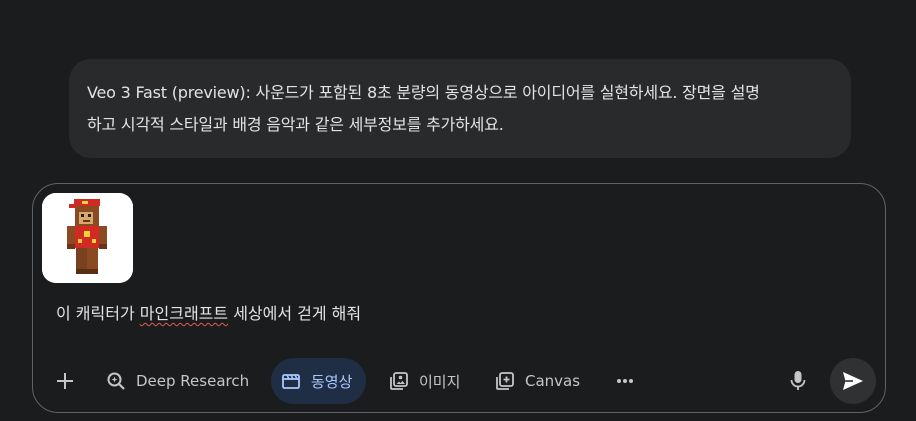 This screenshot has height=421, width=916. I want to click on canvas-tool-button: Canvas, so click(537, 381).